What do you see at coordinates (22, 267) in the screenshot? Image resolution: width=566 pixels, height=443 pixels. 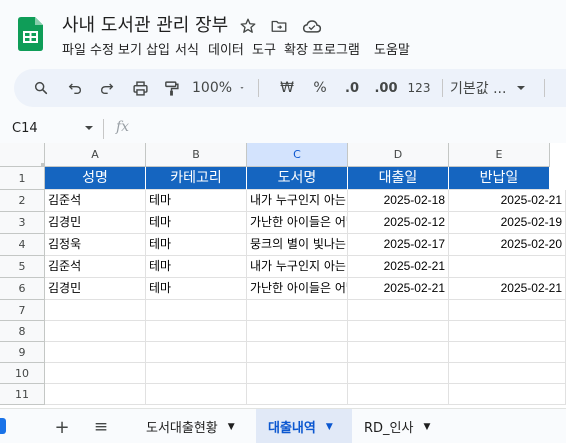 I see `row-header-5: 5` at bounding box center [22, 267].